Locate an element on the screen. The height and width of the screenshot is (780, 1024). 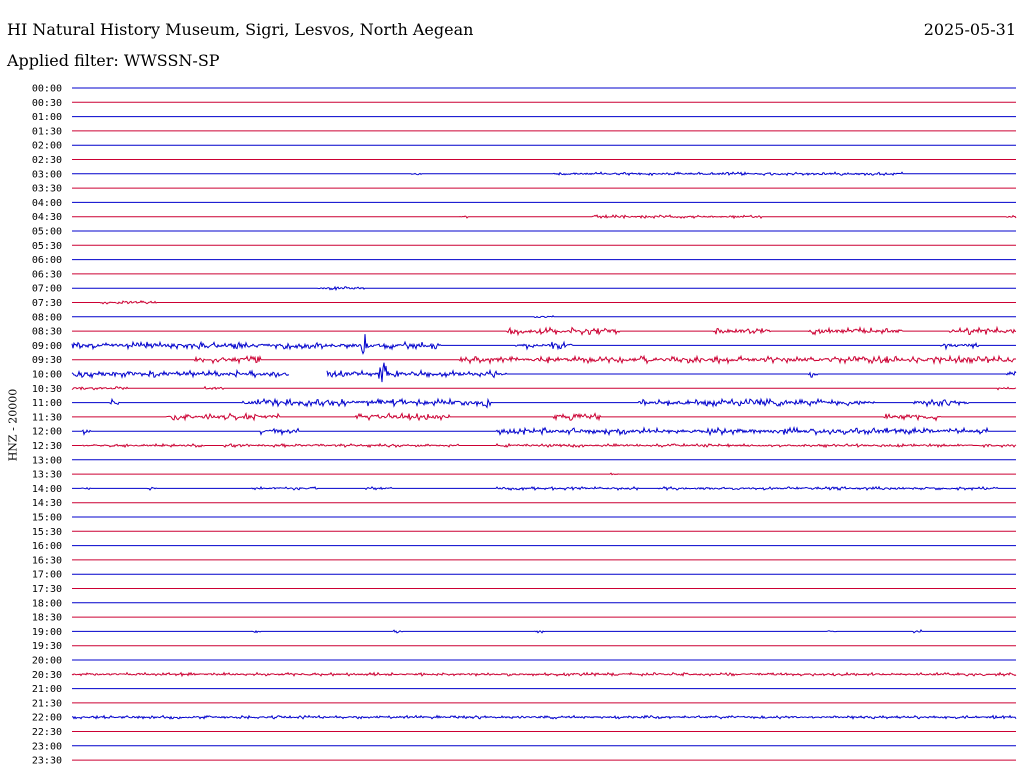
row-time-label: 22:30 is located at coordinates (47, 732).